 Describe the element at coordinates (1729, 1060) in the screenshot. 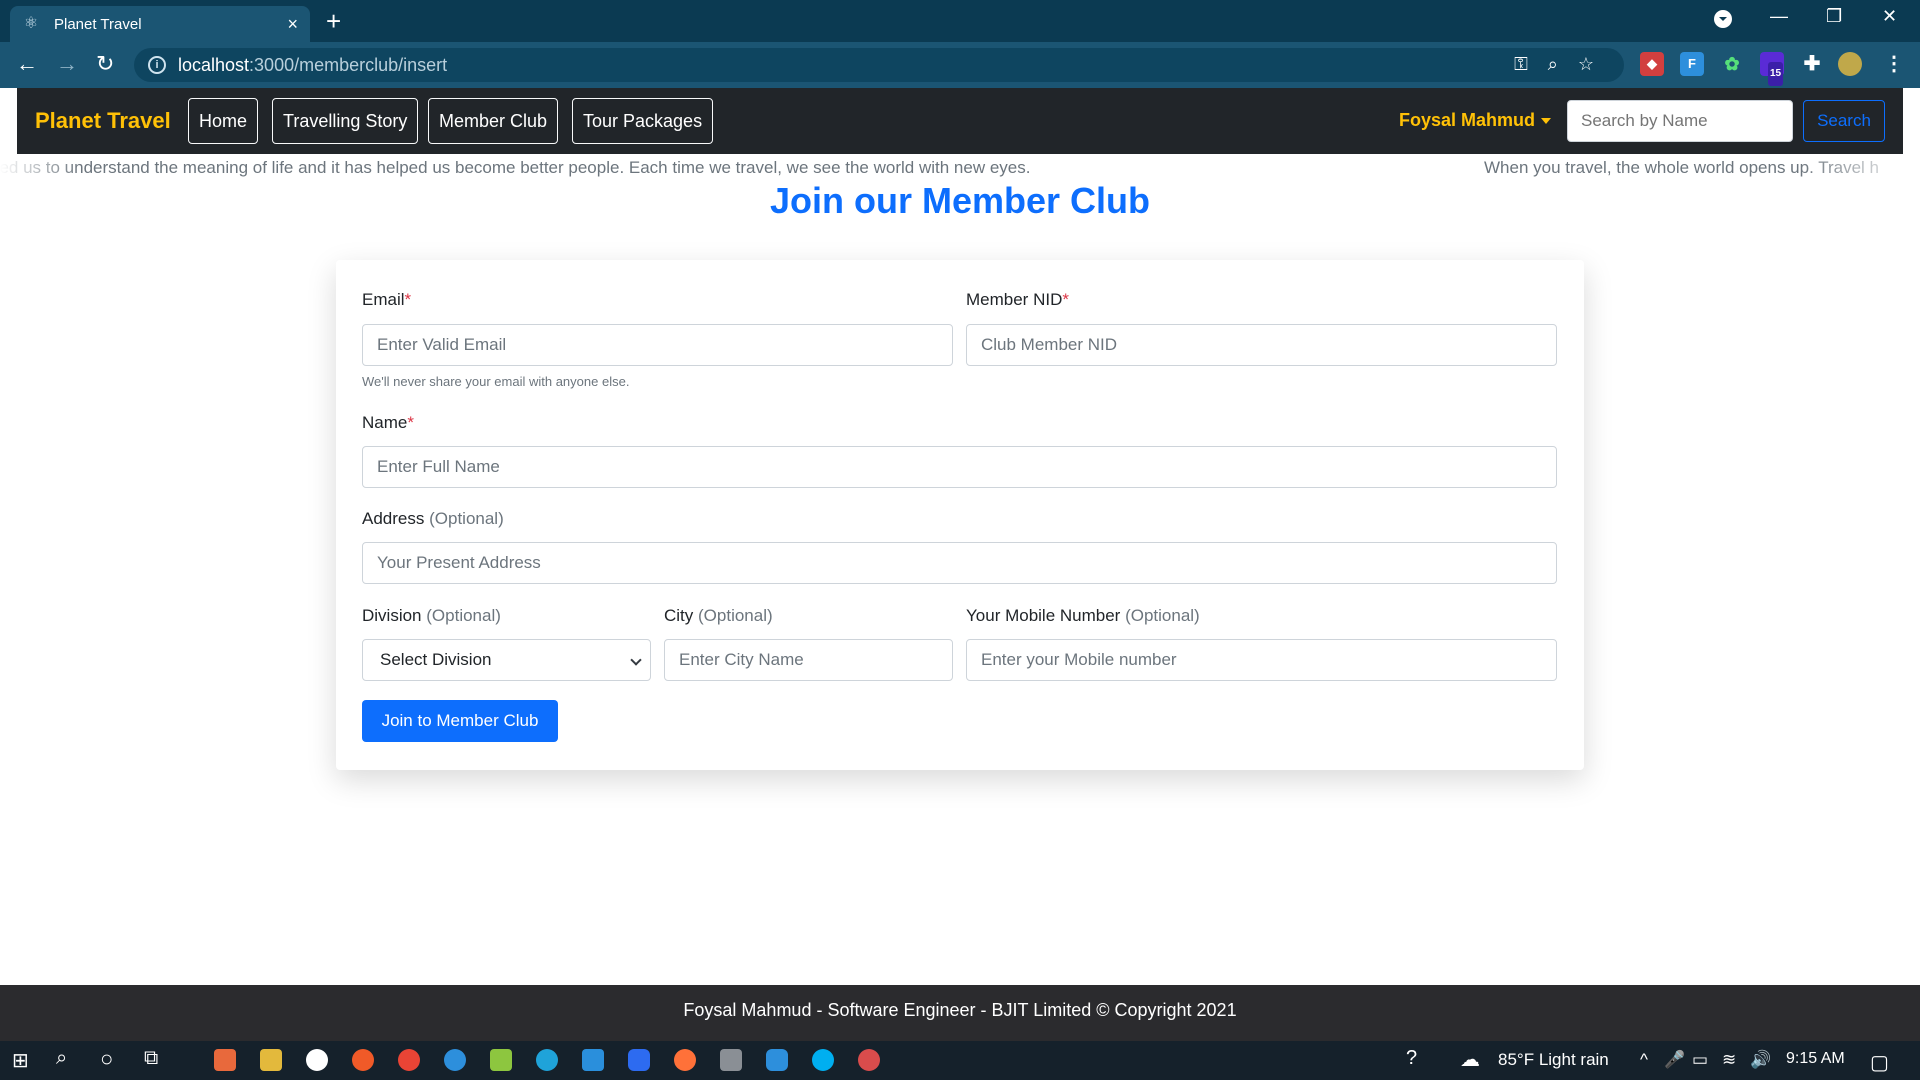

I see `wifi-icon: ≋` at that location.